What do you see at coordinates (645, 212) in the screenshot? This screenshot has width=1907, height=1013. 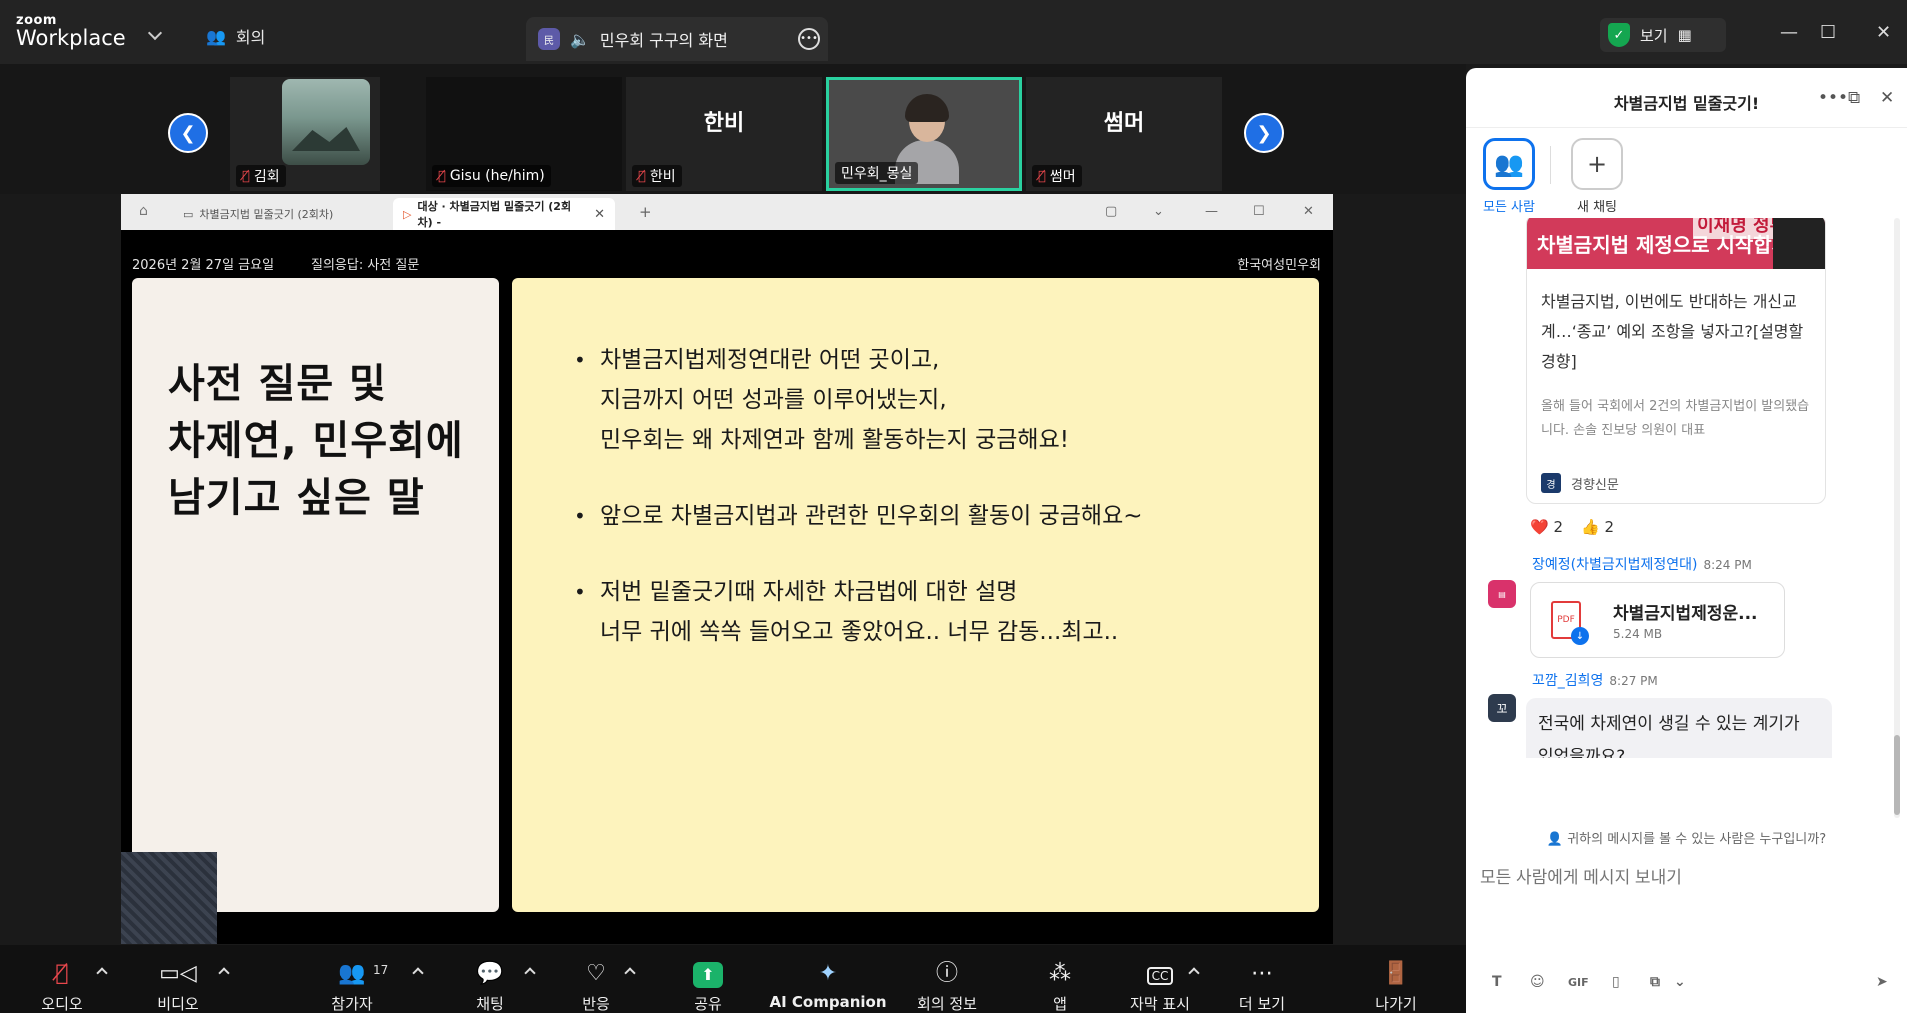 I see `new-tab-icon: +` at bounding box center [645, 212].